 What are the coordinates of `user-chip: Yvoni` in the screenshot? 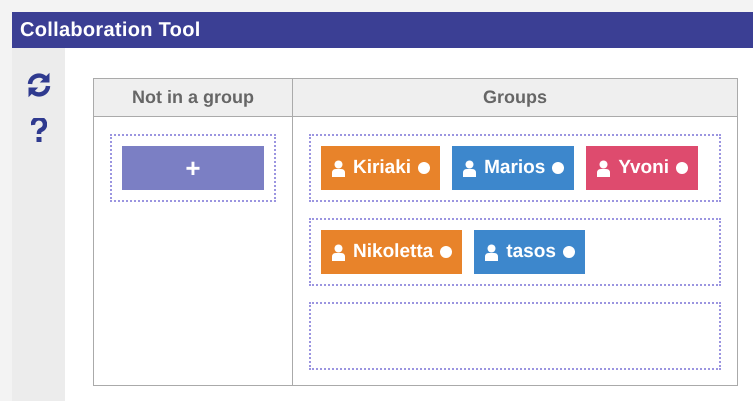 It's located at (642, 168).